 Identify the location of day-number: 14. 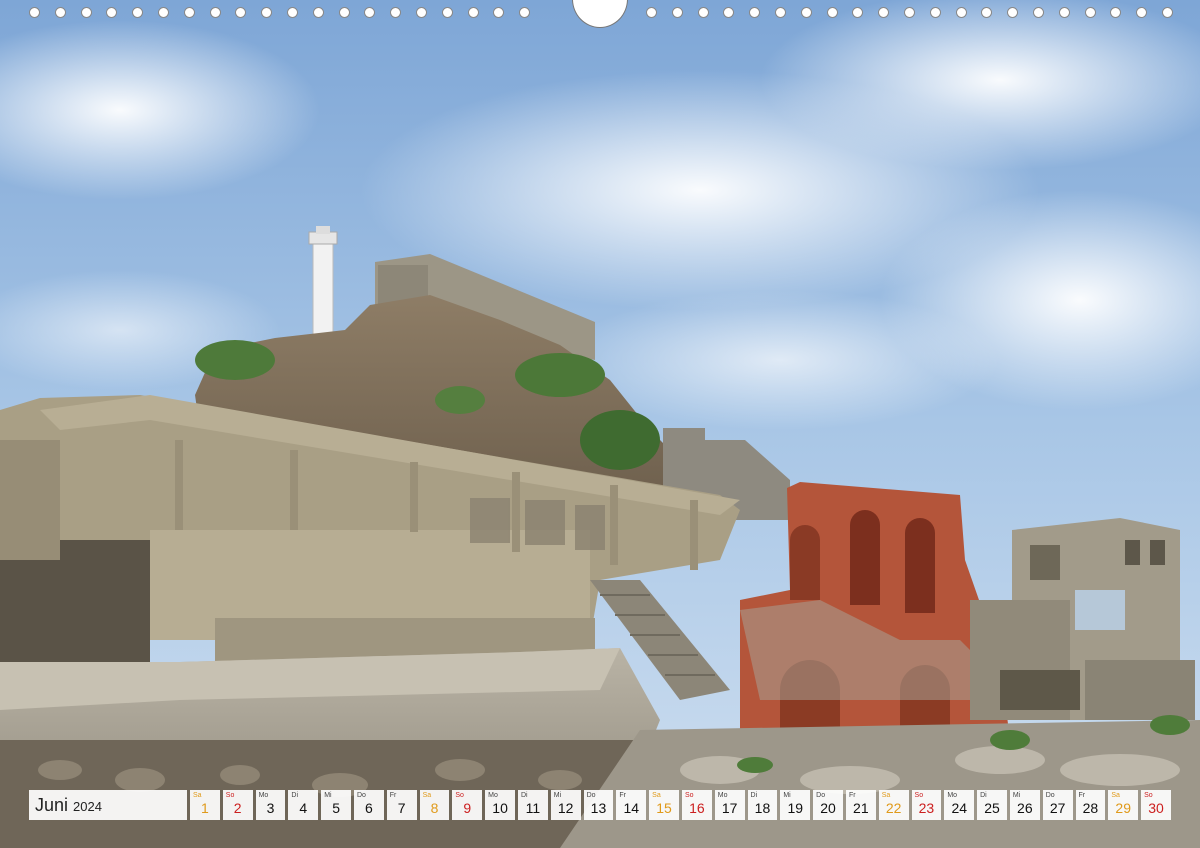
(631, 808).